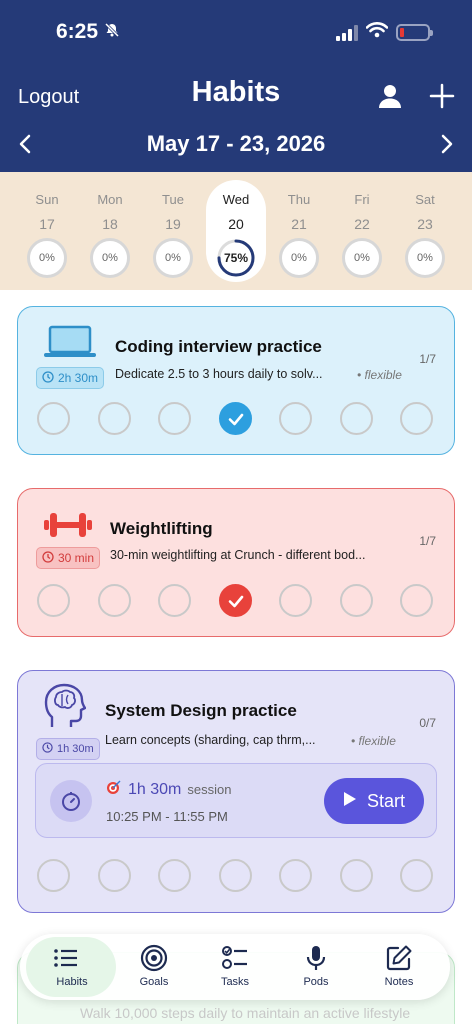  Describe the element at coordinates (161, 528) in the screenshot. I see `habit-title: Weightlifting` at that location.